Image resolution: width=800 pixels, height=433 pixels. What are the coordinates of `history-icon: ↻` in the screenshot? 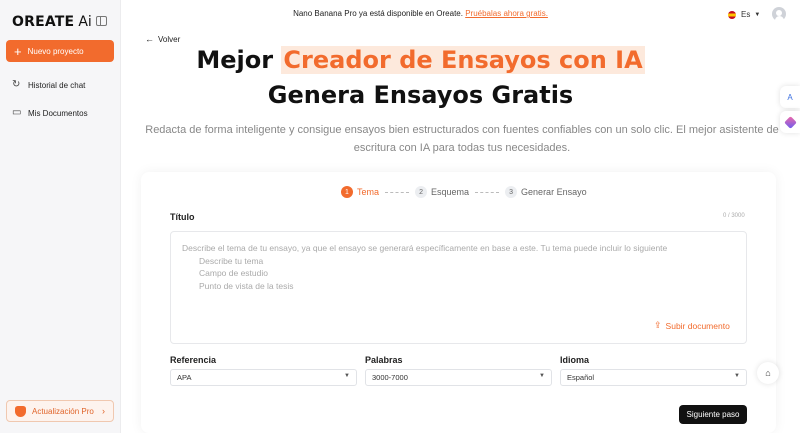 It's located at (16, 84).